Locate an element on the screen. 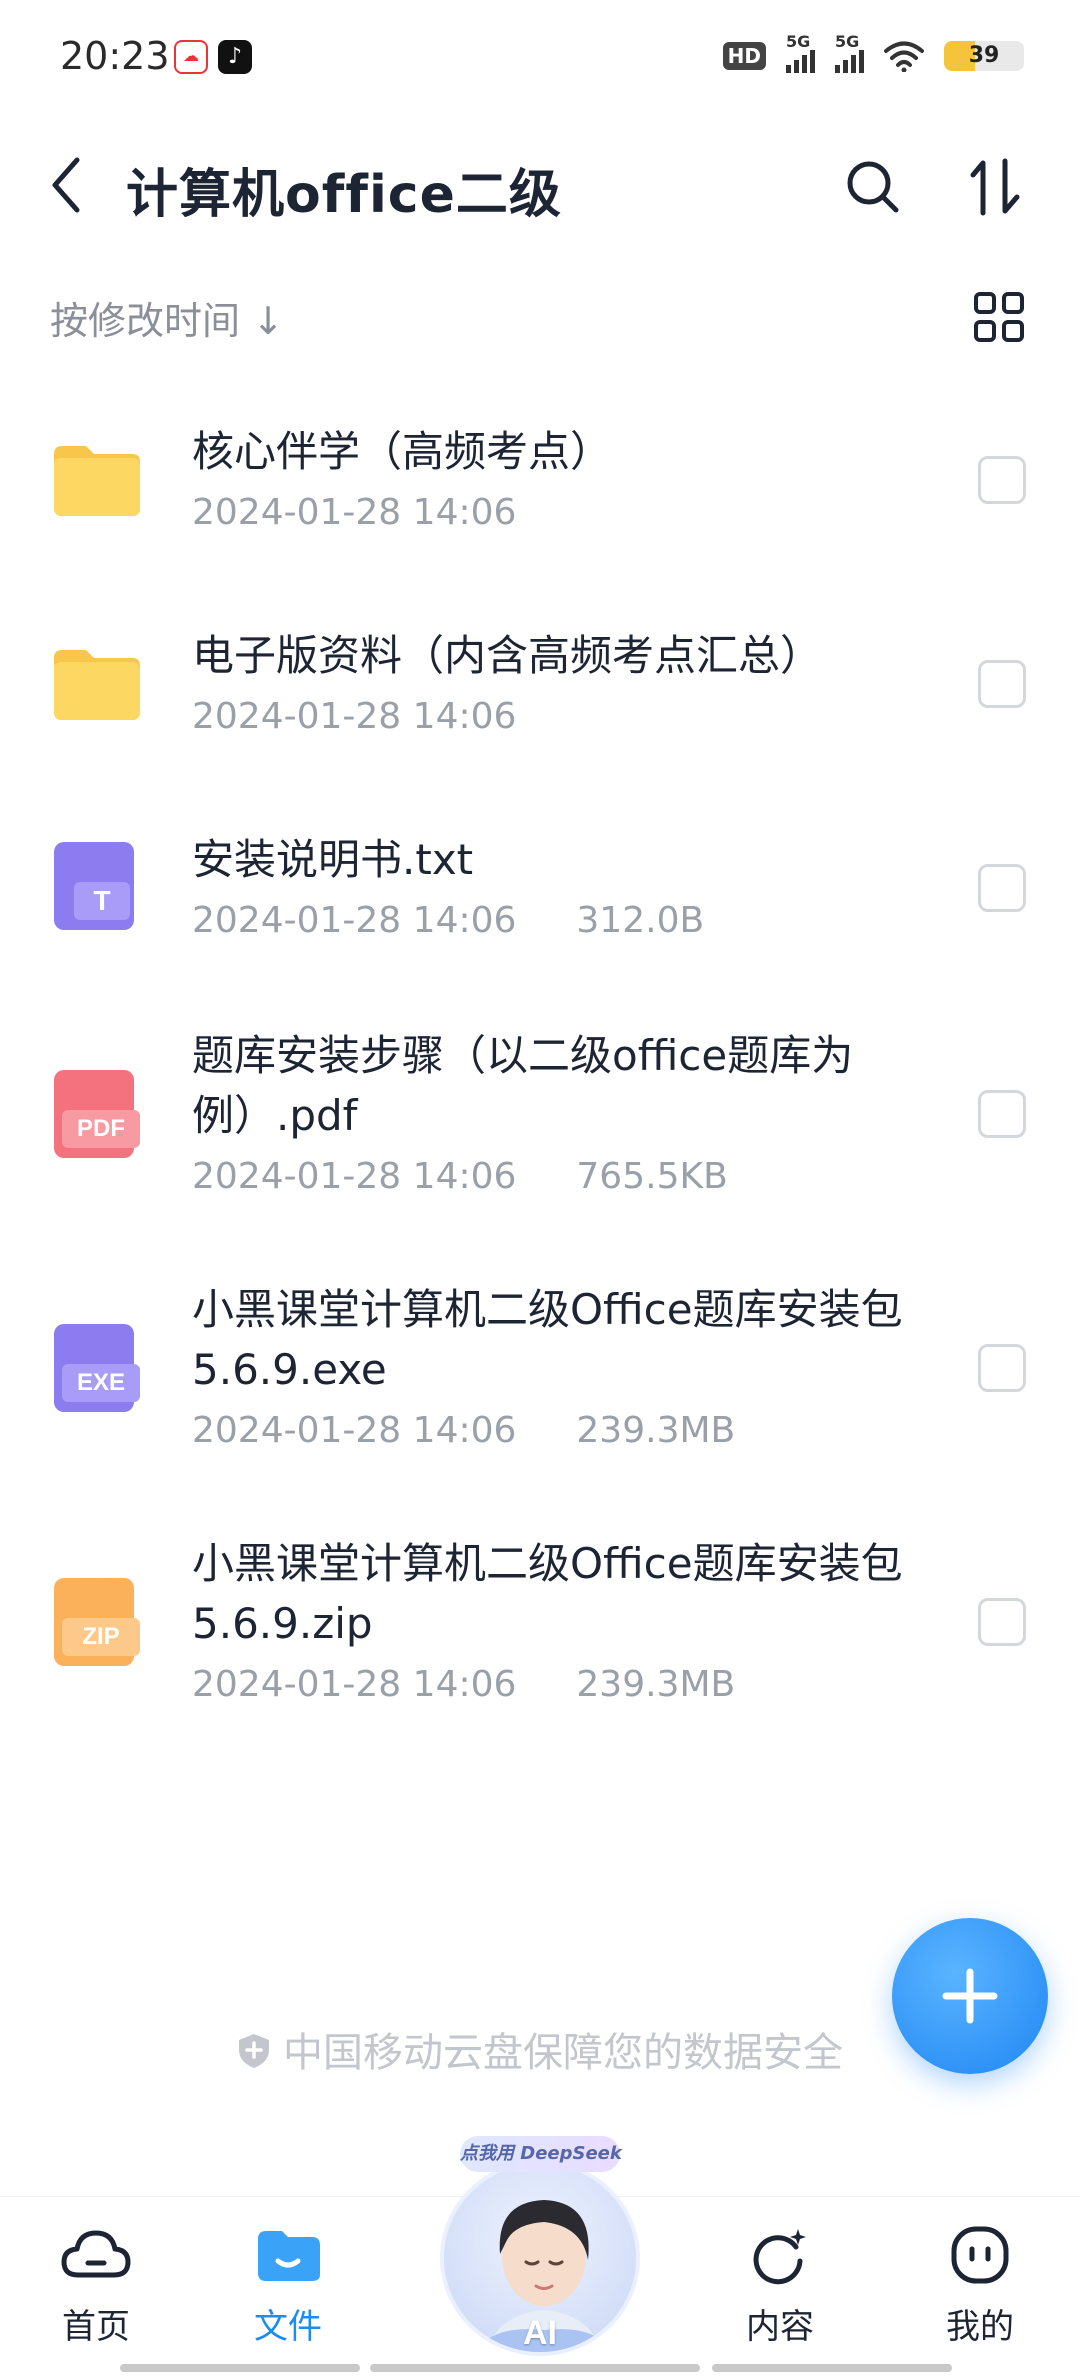  file-name: 安装说明书.txt is located at coordinates (333, 859).